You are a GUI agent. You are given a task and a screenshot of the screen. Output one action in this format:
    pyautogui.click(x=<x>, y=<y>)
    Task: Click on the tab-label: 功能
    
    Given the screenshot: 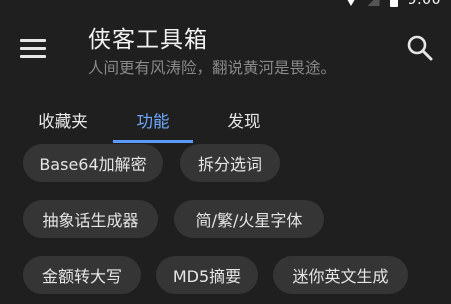 What is the action you would take?
    pyautogui.click(x=153, y=121)
    